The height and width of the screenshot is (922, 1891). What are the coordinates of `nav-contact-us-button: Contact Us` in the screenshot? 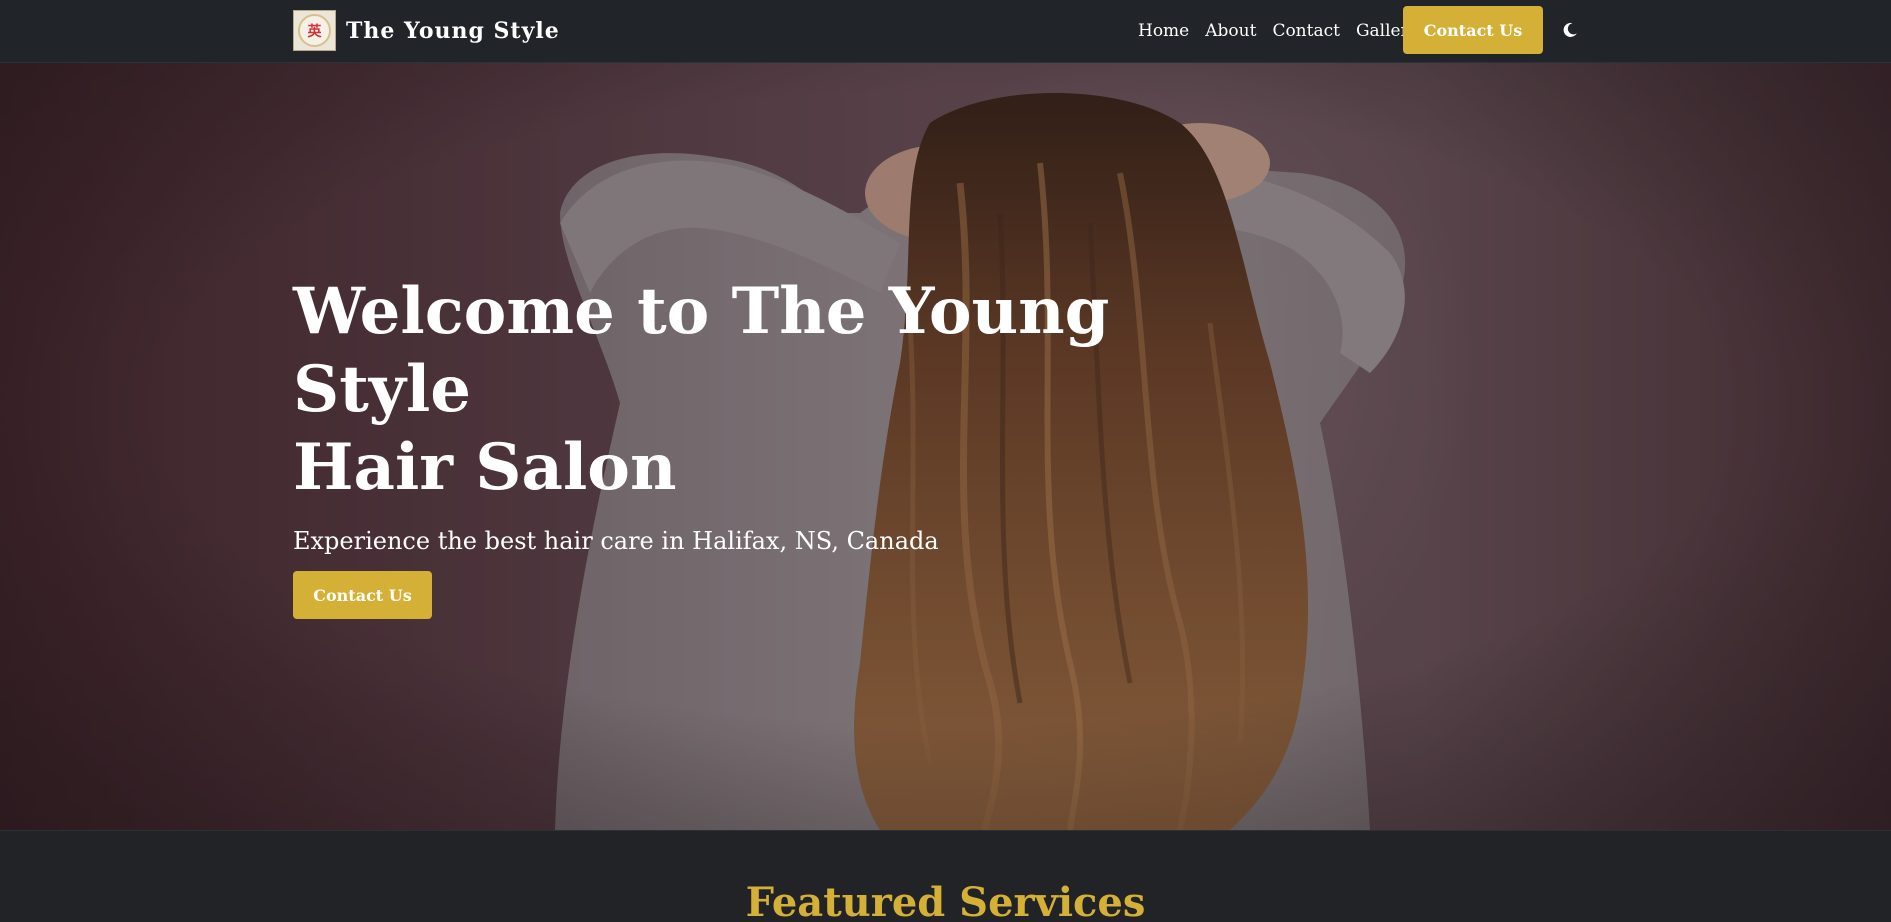 It's located at (1473, 30).